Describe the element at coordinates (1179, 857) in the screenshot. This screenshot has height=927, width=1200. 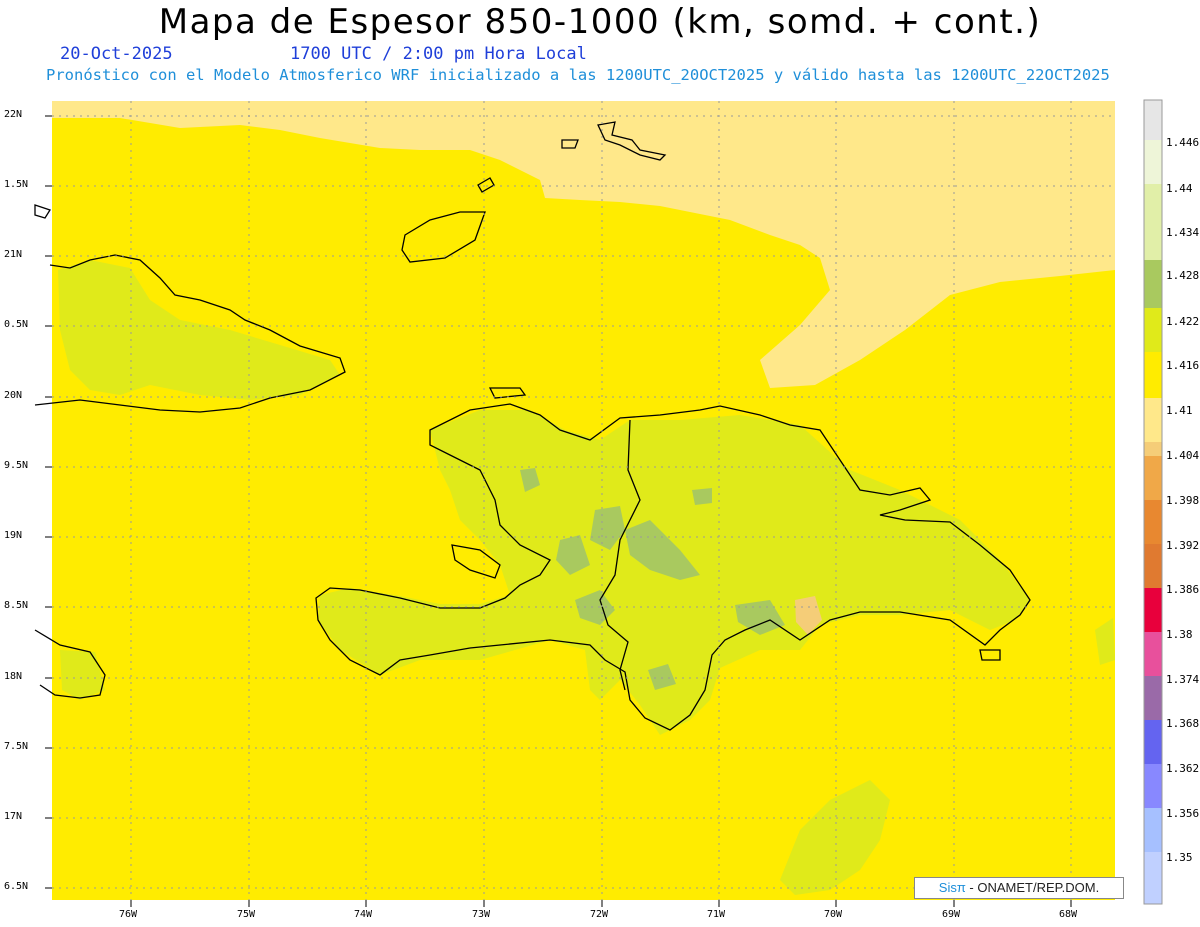
I see `colorbar-label: 1.35` at that location.